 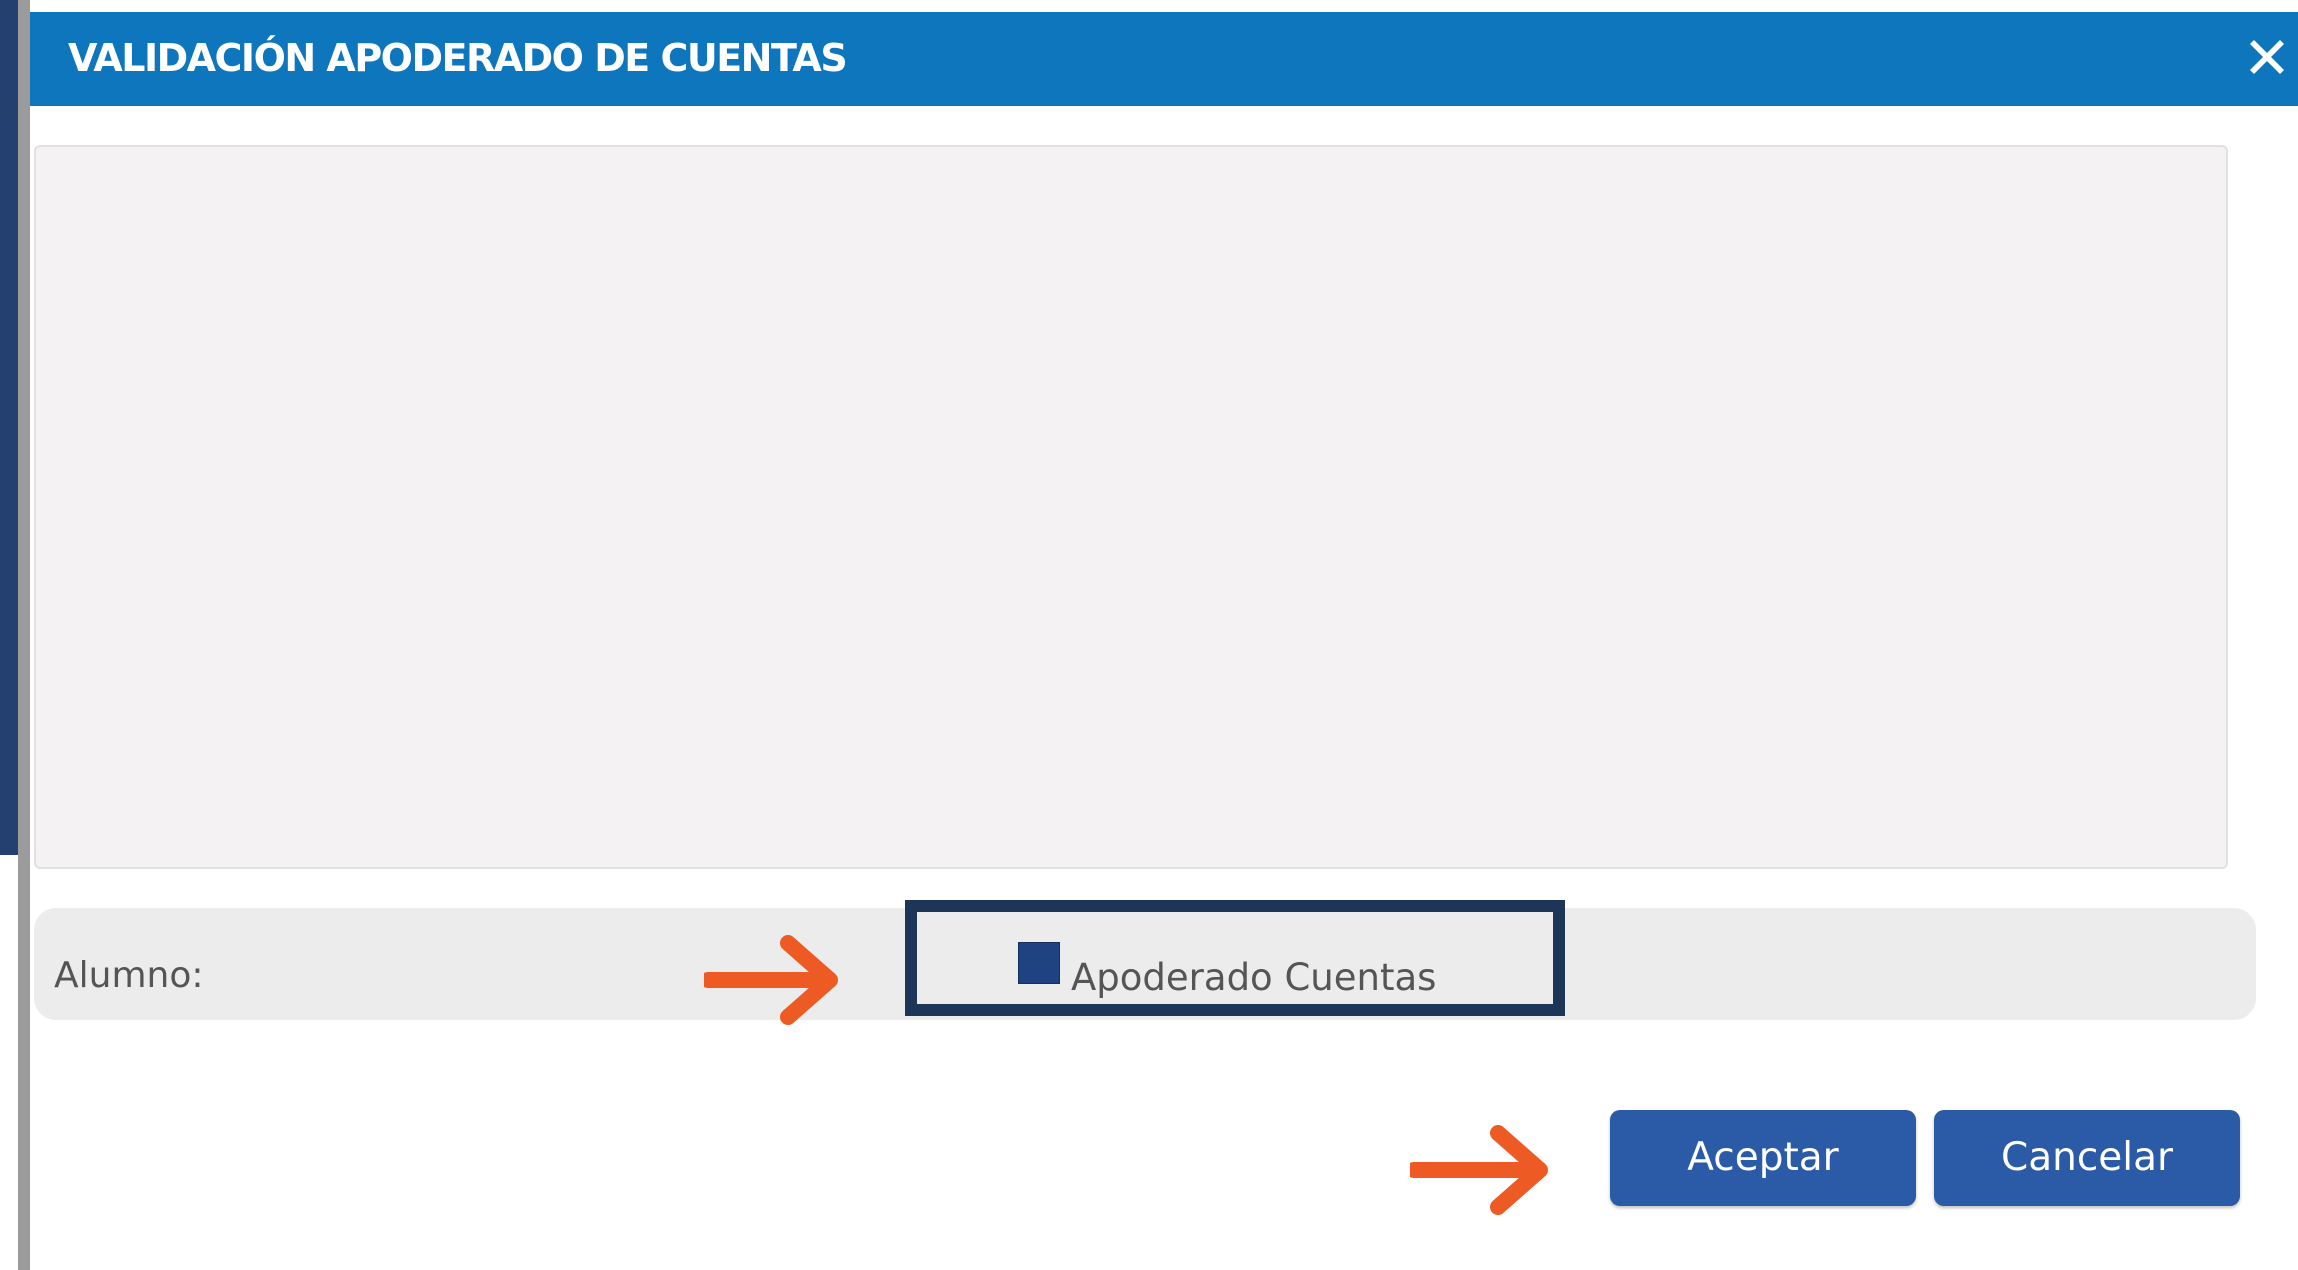 What do you see at coordinates (129, 975) in the screenshot?
I see `alumno-label: Alumno:` at bounding box center [129, 975].